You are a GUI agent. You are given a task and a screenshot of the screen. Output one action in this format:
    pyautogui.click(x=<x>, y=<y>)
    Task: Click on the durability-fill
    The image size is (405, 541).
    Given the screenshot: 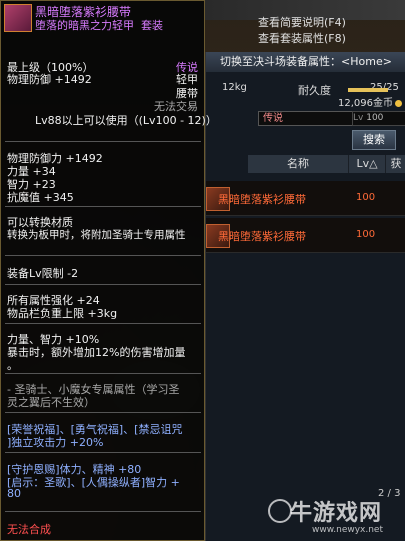 What is the action you would take?
    pyautogui.click(x=368, y=90)
    